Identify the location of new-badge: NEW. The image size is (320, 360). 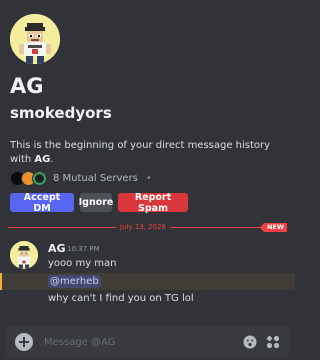
(273, 227).